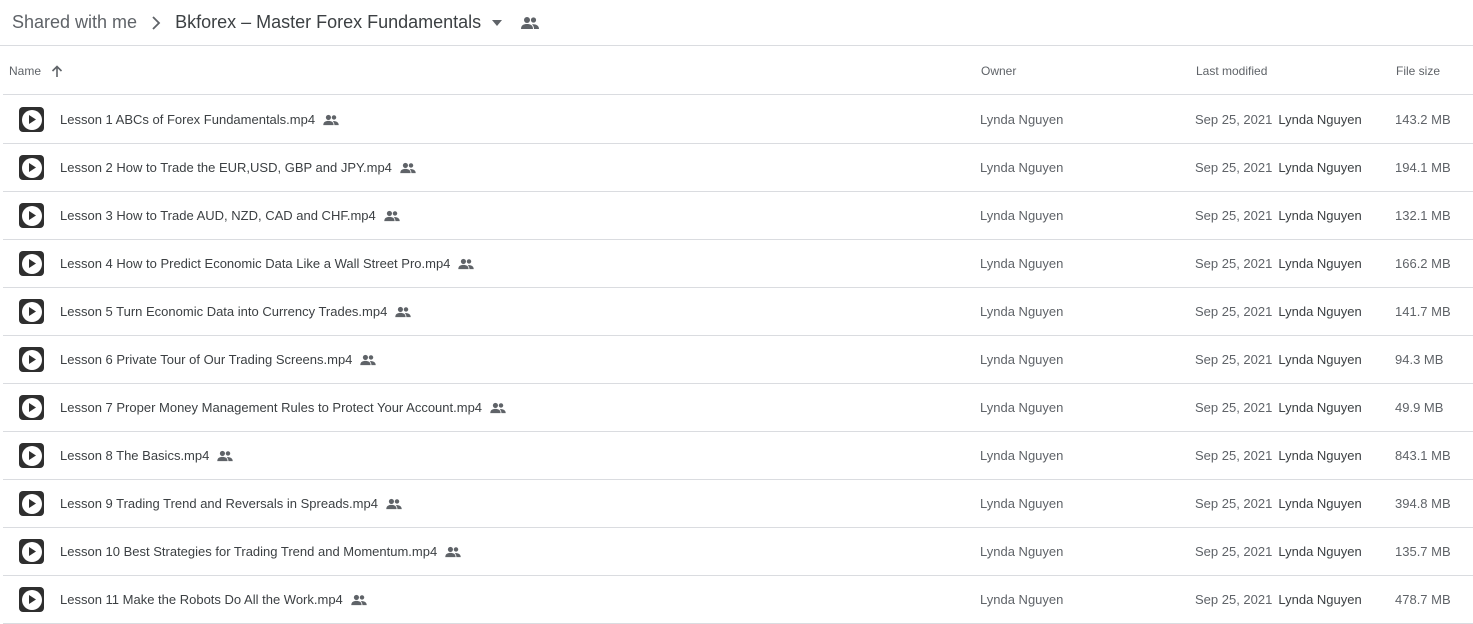 This screenshot has width=1473, height=624. Describe the element at coordinates (1419, 359) in the screenshot. I see `file-size: 94.3 MB` at that location.